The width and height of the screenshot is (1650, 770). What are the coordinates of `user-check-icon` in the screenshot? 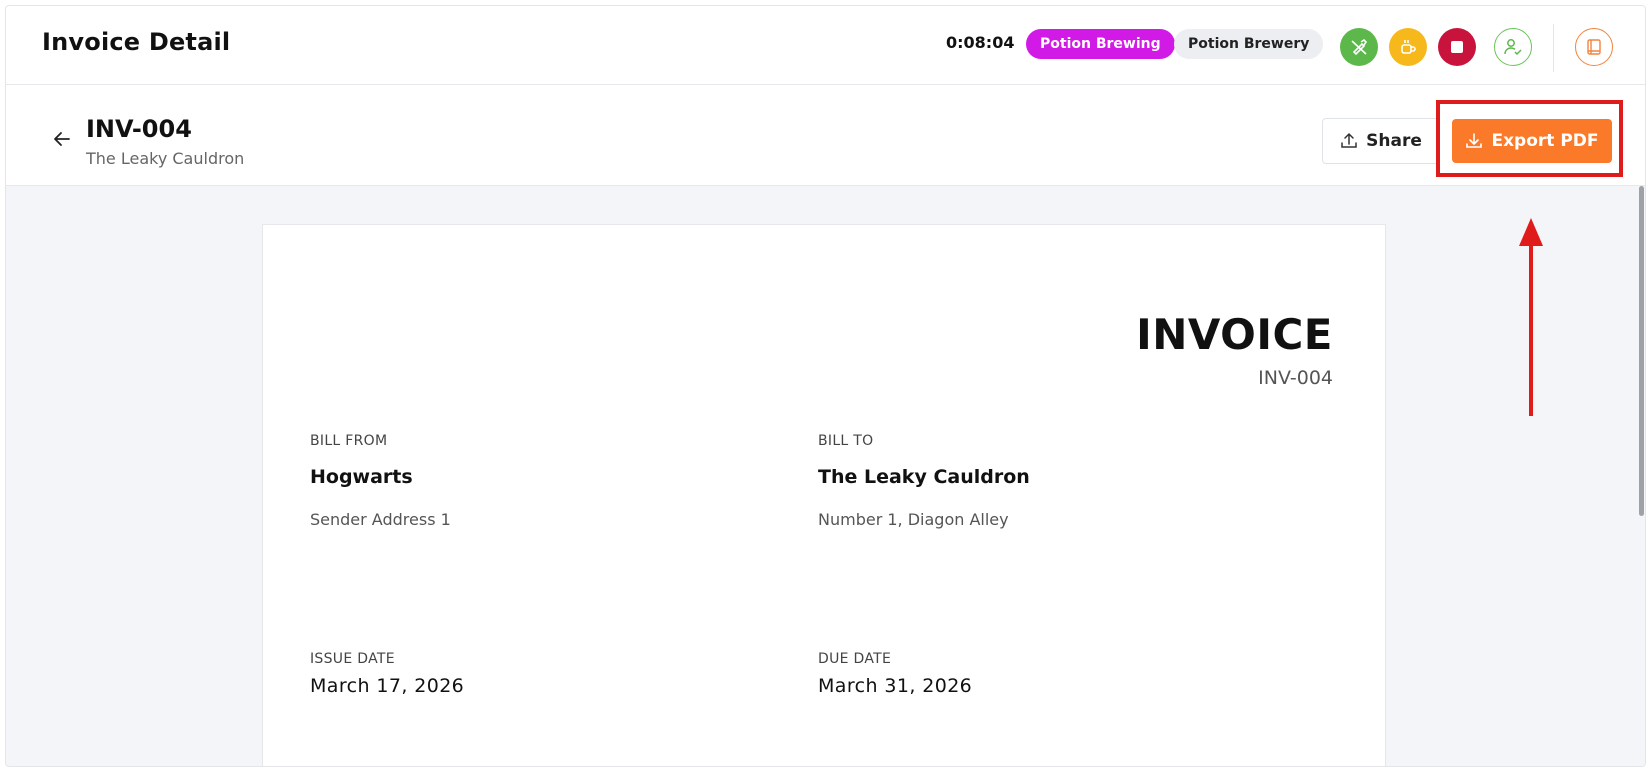 It's located at (1513, 47).